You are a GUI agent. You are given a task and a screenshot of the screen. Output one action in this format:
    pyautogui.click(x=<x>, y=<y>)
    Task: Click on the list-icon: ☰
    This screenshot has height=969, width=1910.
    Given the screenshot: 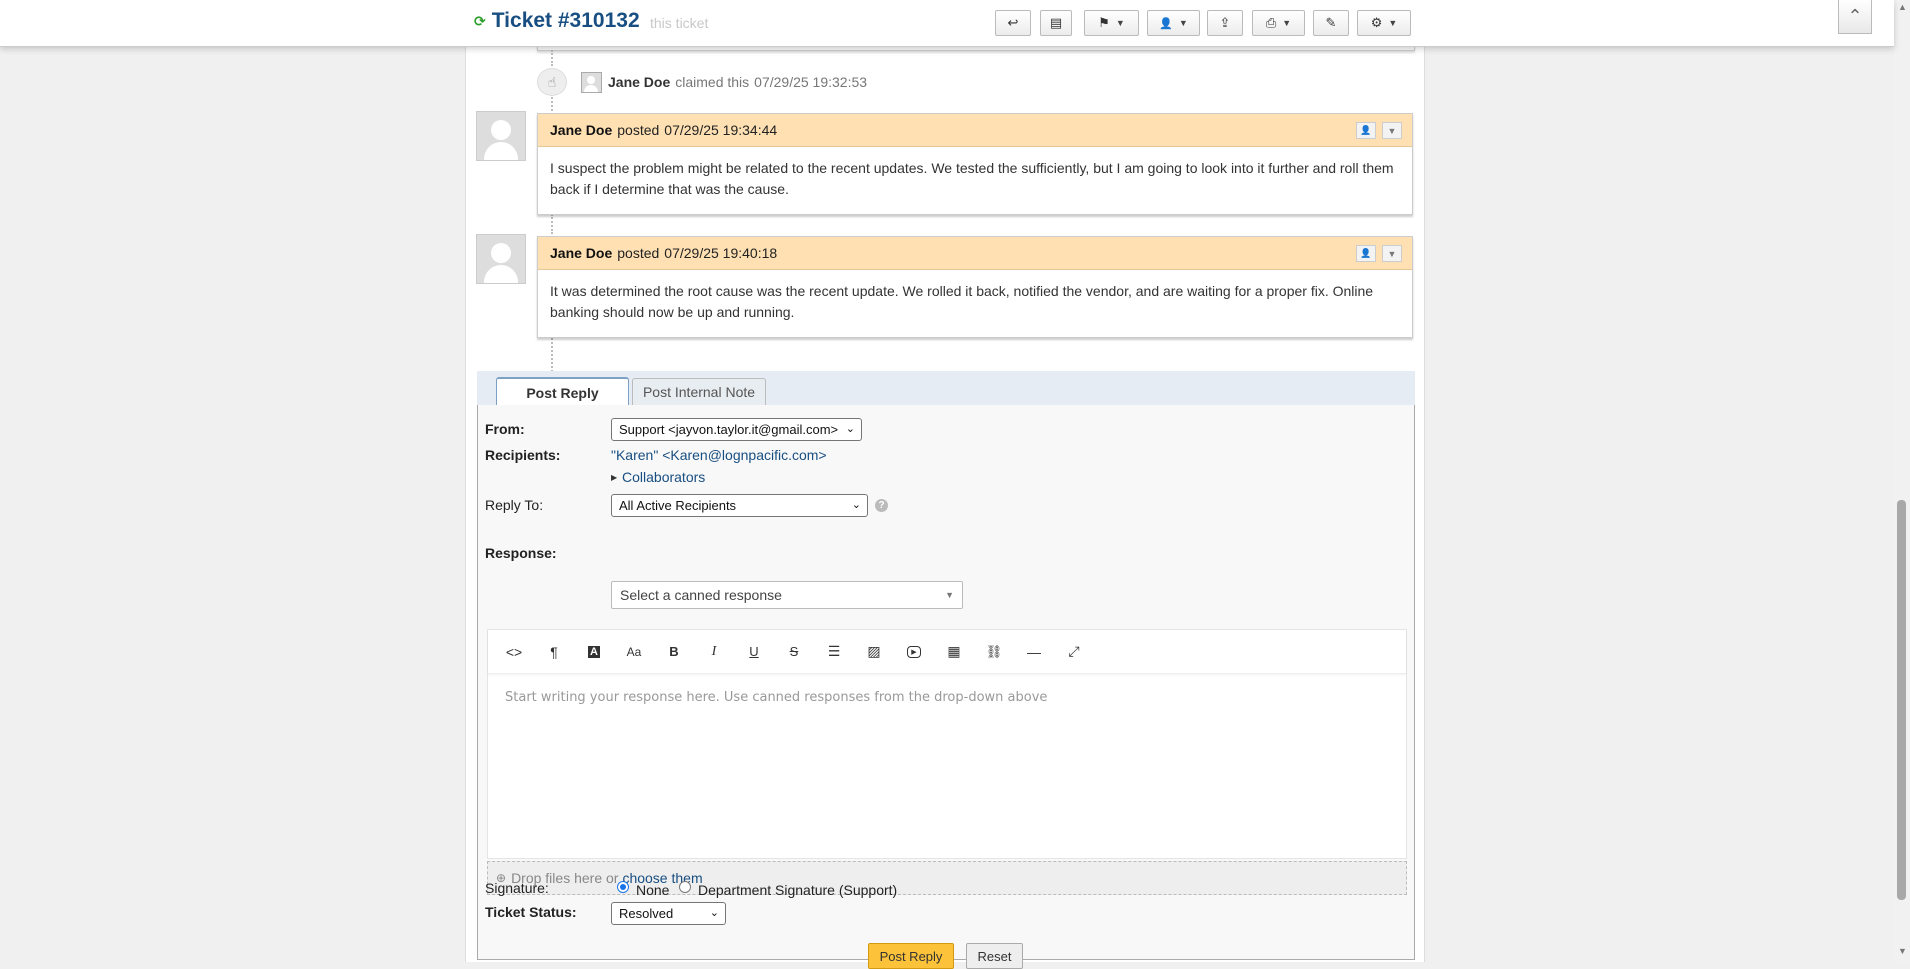 What is the action you would take?
    pyautogui.click(x=834, y=652)
    